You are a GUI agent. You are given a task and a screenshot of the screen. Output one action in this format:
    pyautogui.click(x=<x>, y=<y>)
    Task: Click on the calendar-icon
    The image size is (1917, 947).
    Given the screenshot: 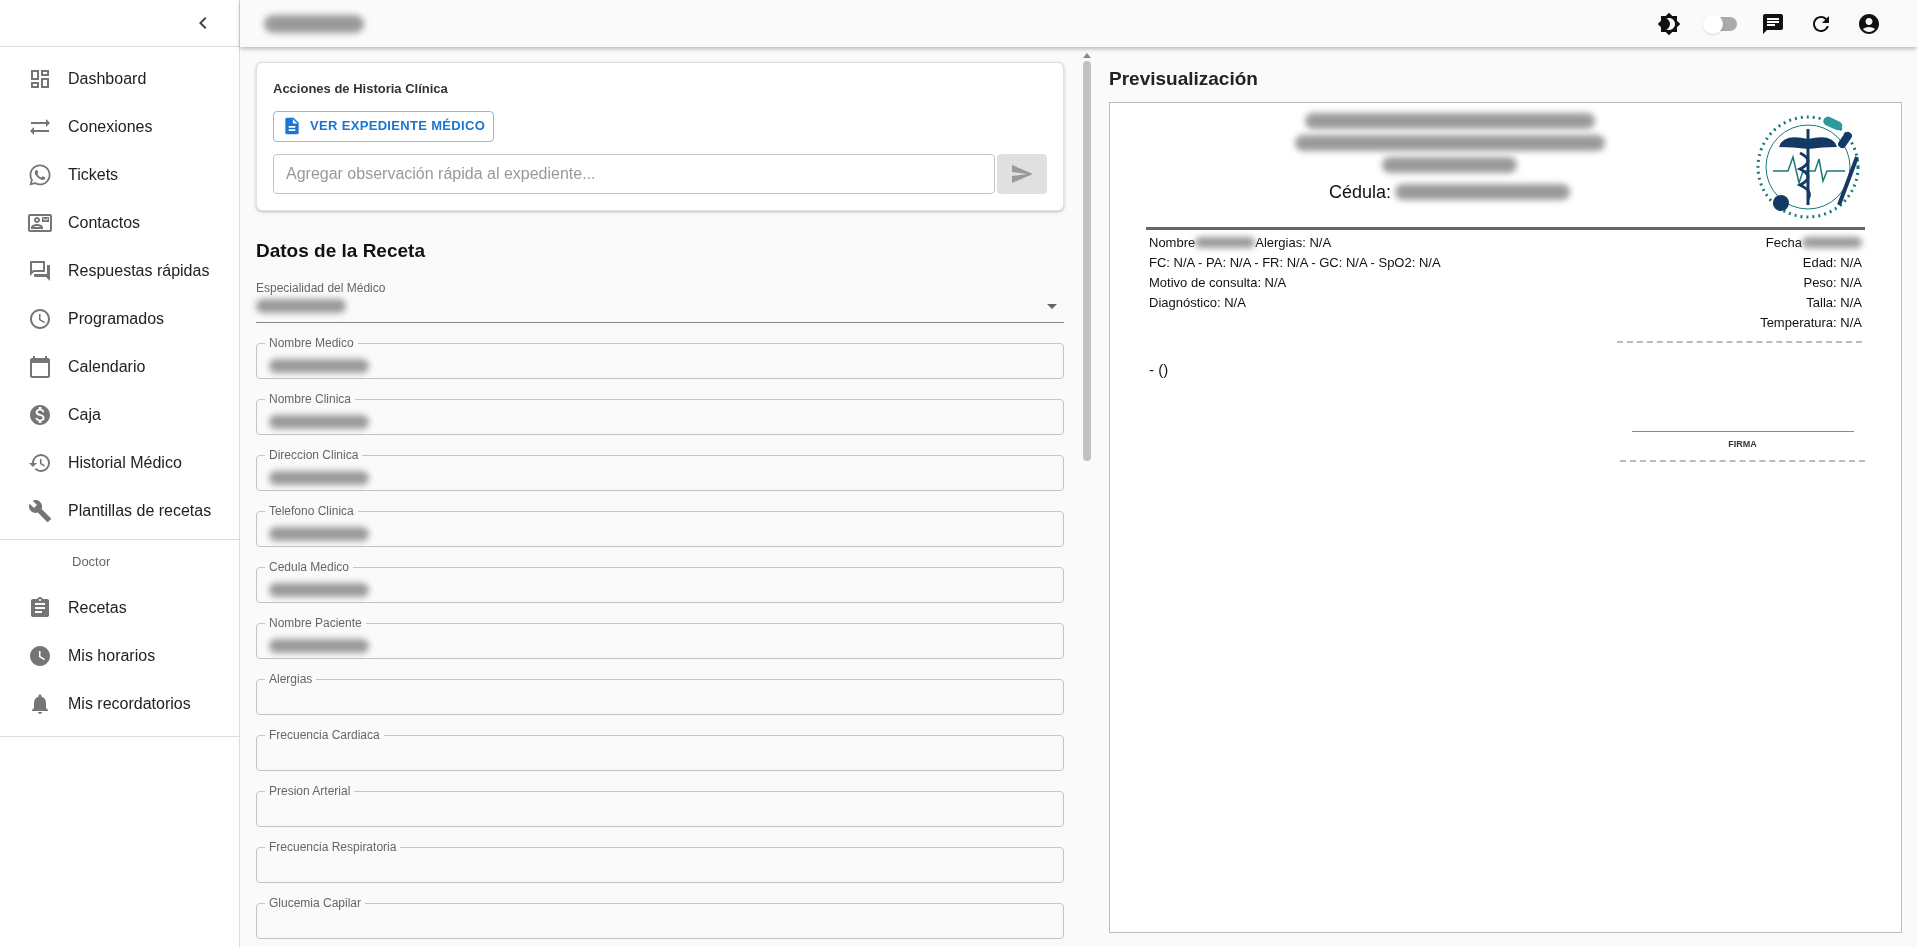 What is the action you would take?
    pyautogui.click(x=40, y=367)
    